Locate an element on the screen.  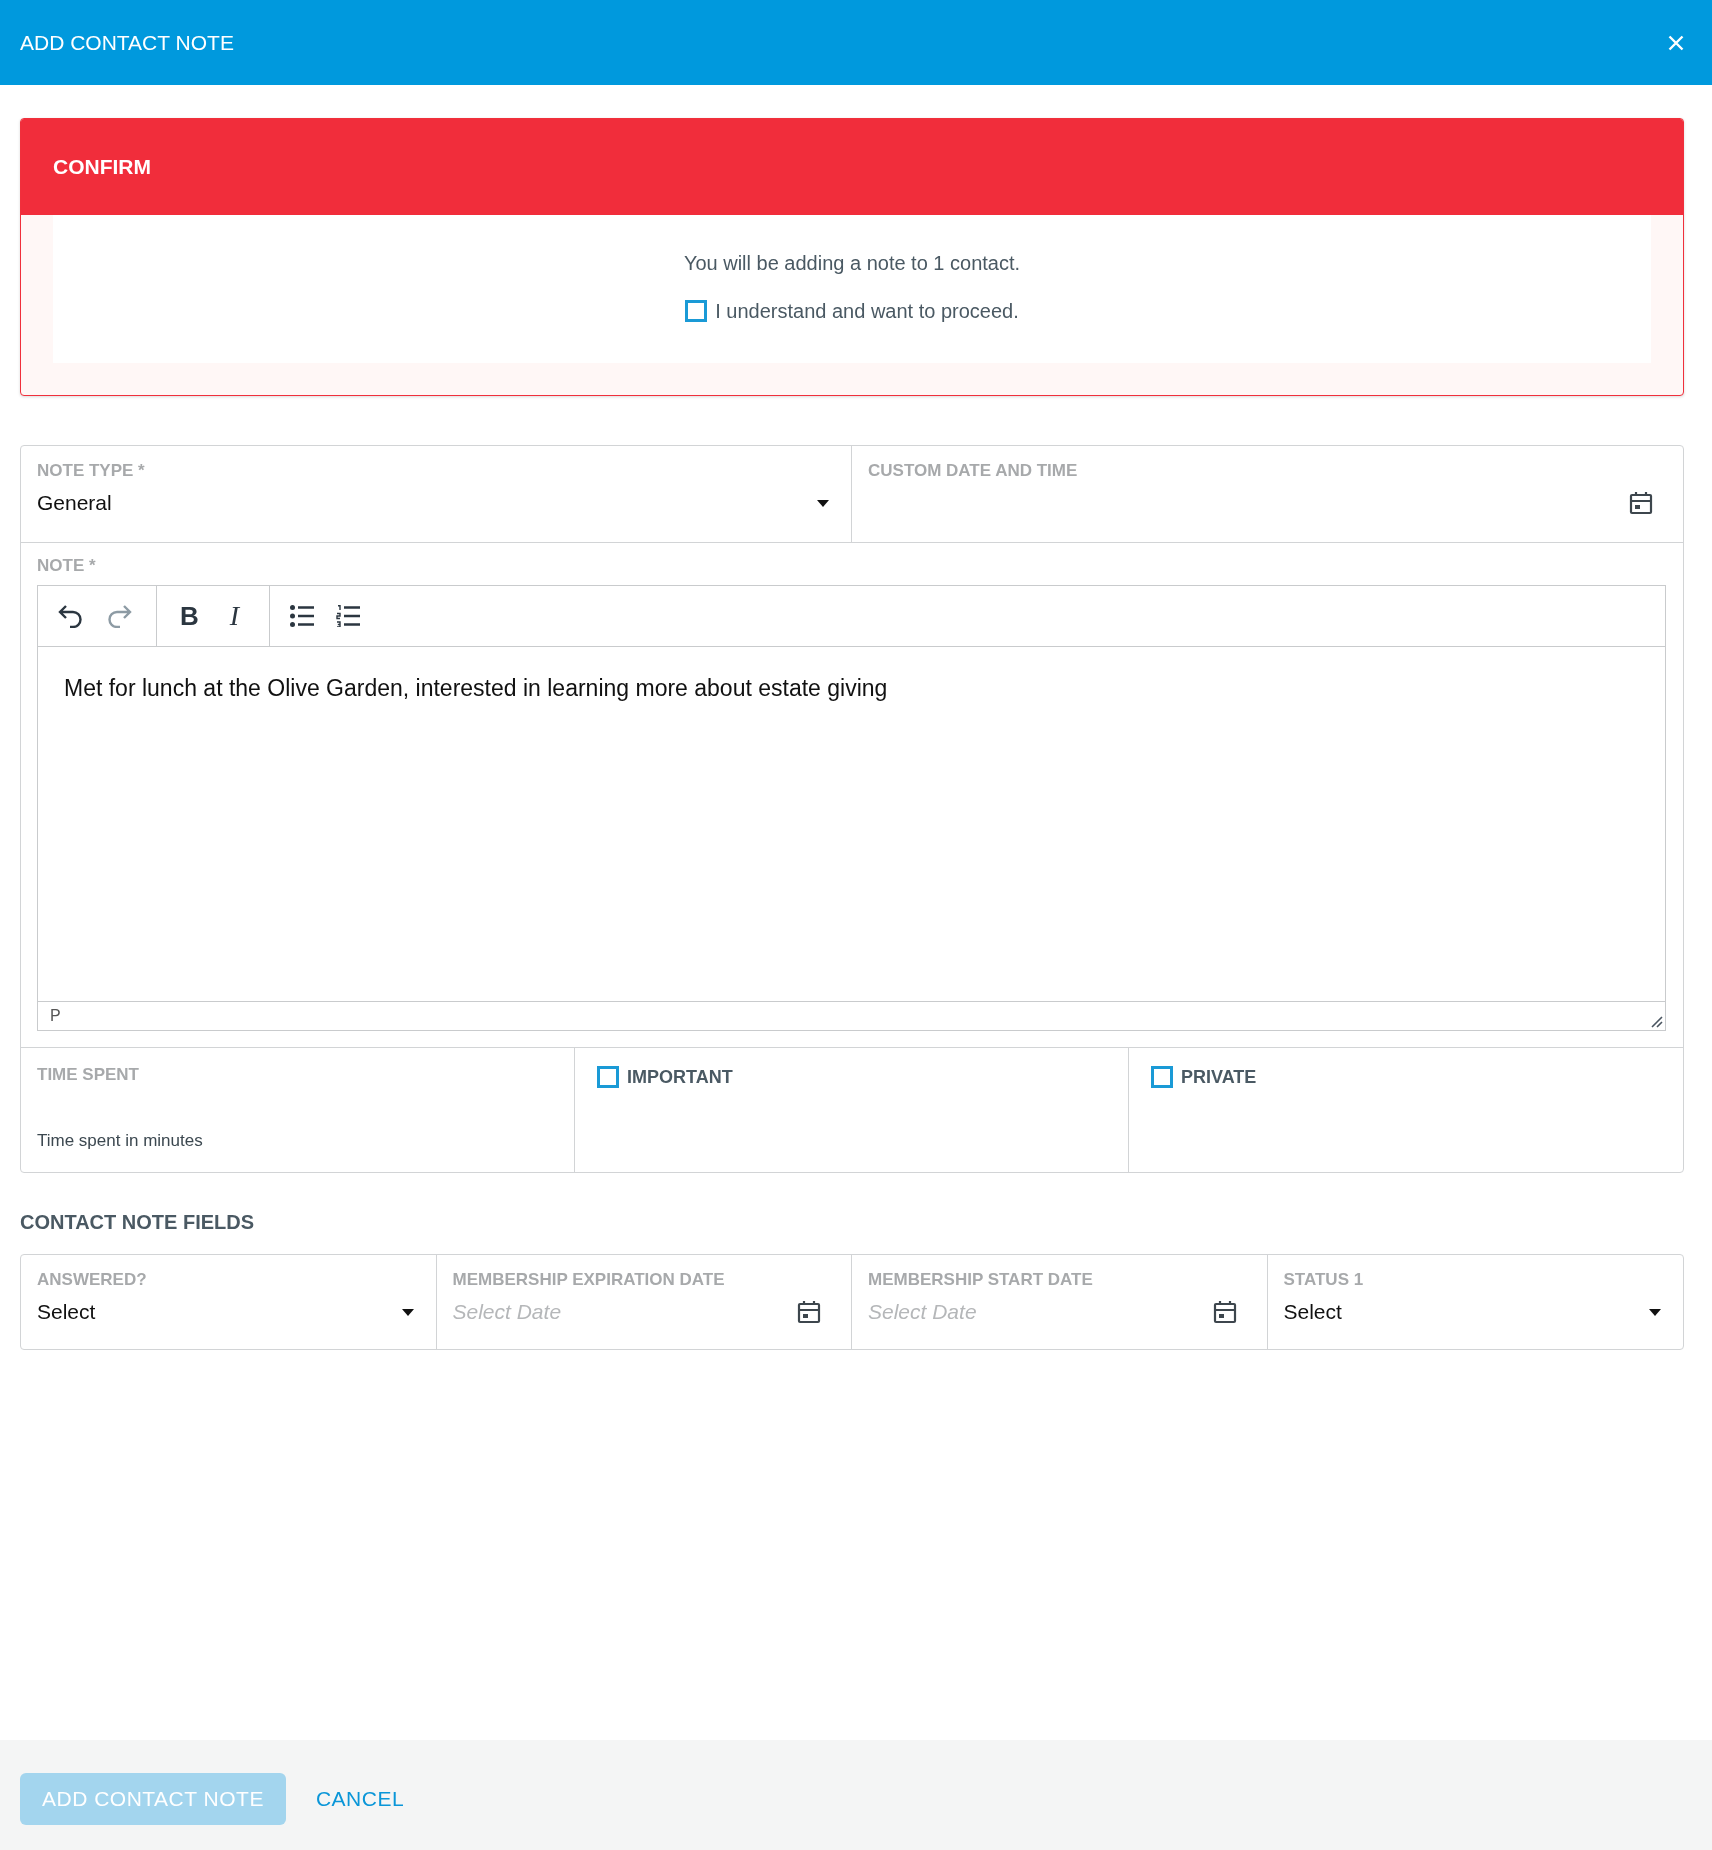
field-label: CUSTOM DATE AND TIME is located at coordinates (973, 471).